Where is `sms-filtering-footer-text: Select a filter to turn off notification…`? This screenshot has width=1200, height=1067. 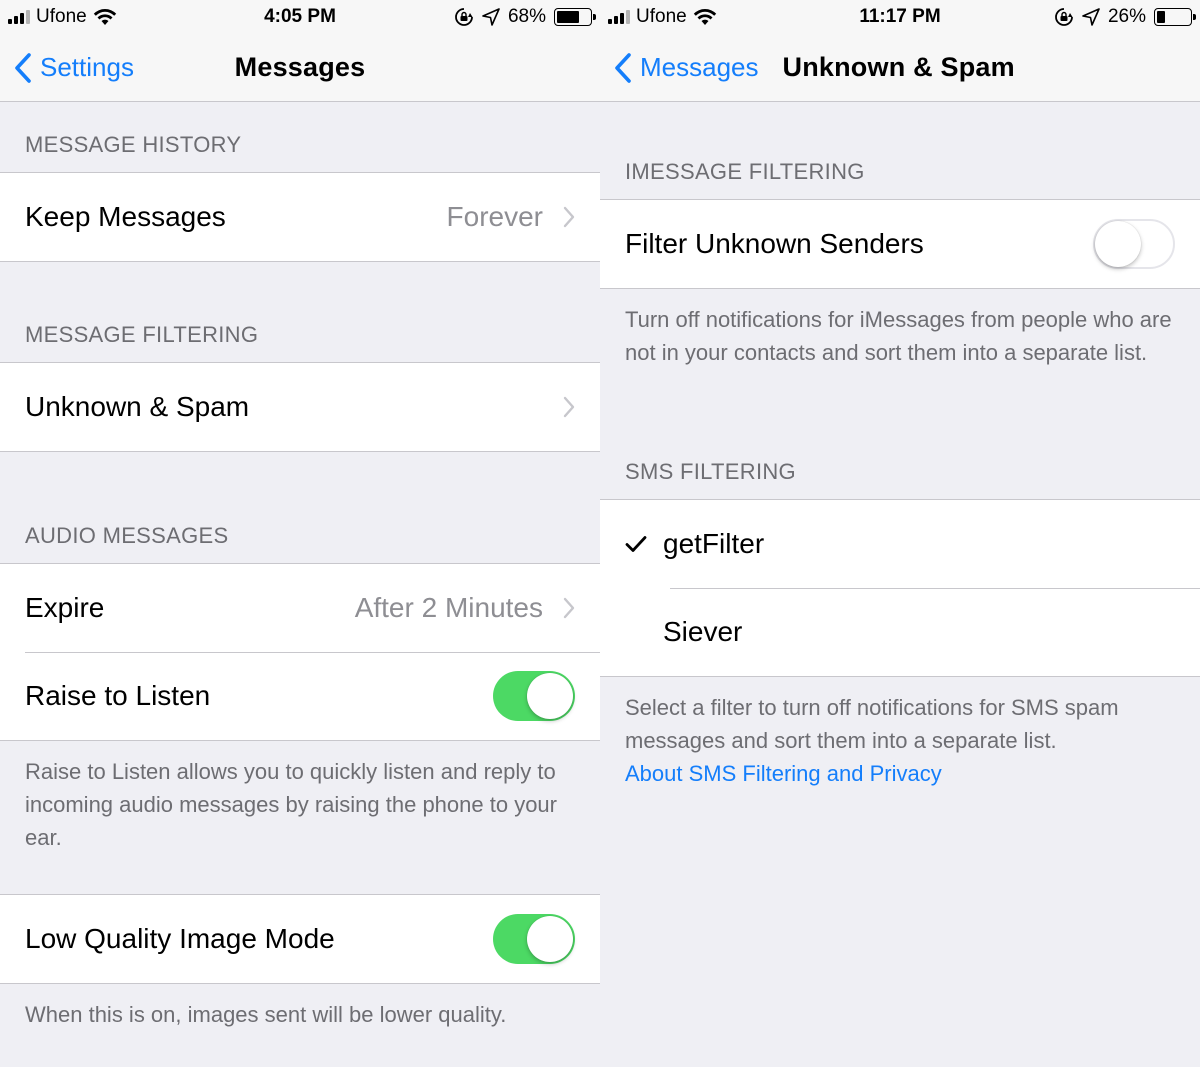 sms-filtering-footer-text: Select a filter to turn off notification… is located at coordinates (872, 724).